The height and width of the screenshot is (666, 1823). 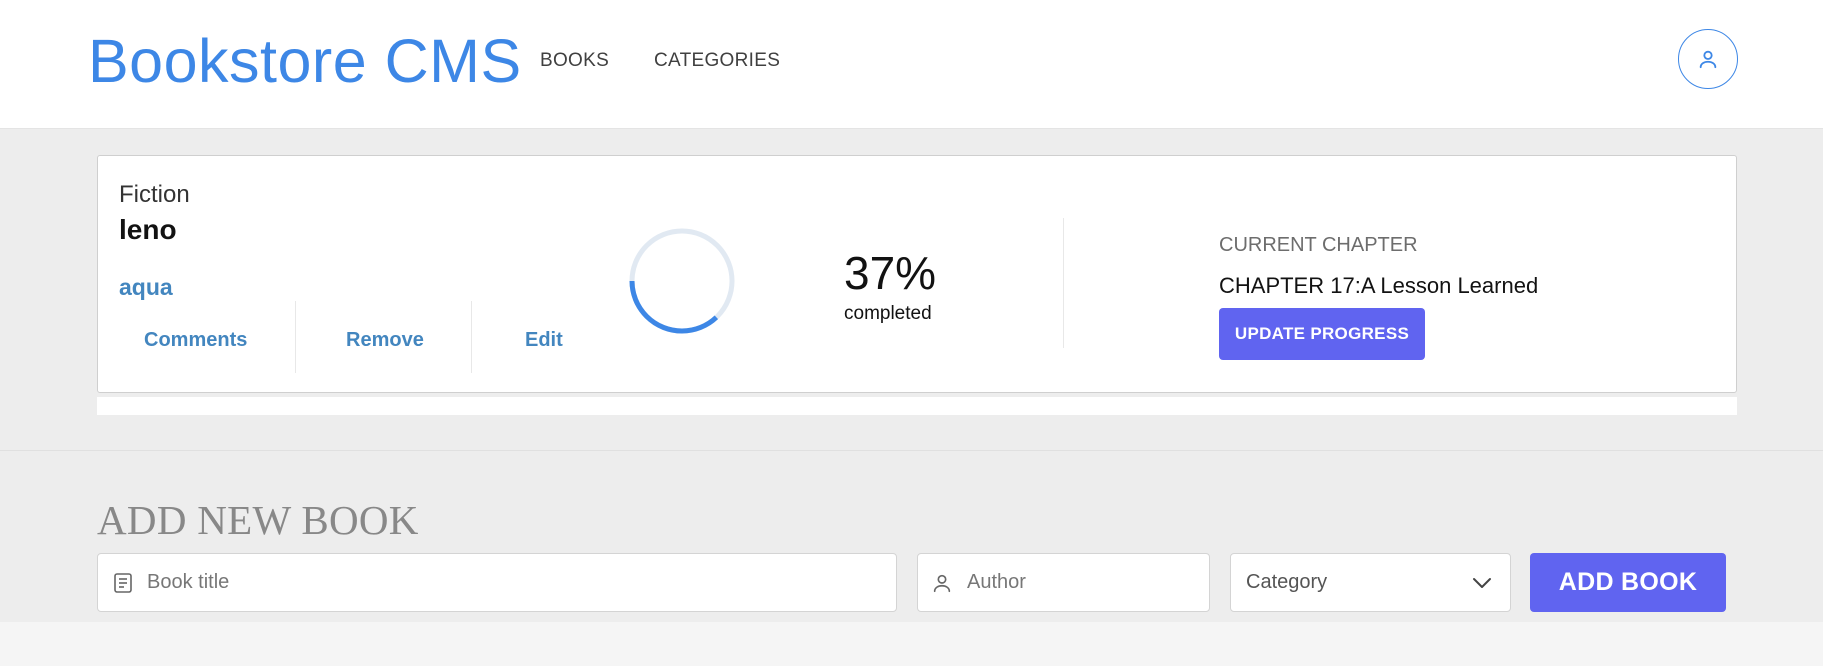 I want to click on book-title-field, so click(x=497, y=582).